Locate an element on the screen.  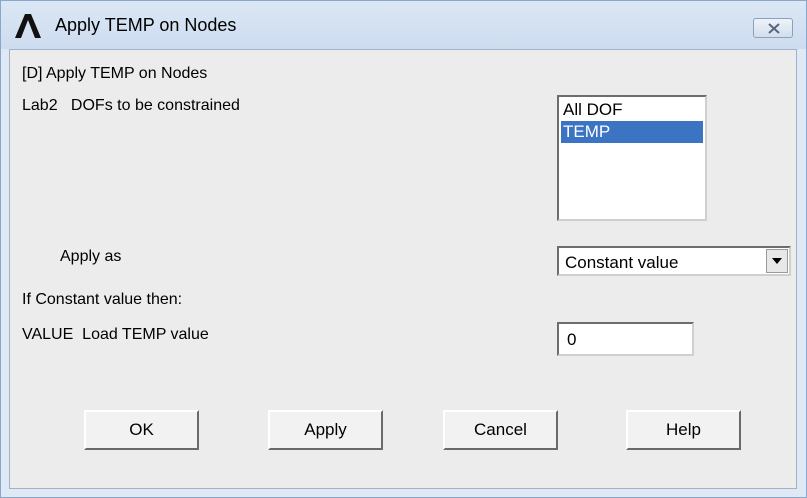
ok-button: OK is located at coordinates (141, 430).